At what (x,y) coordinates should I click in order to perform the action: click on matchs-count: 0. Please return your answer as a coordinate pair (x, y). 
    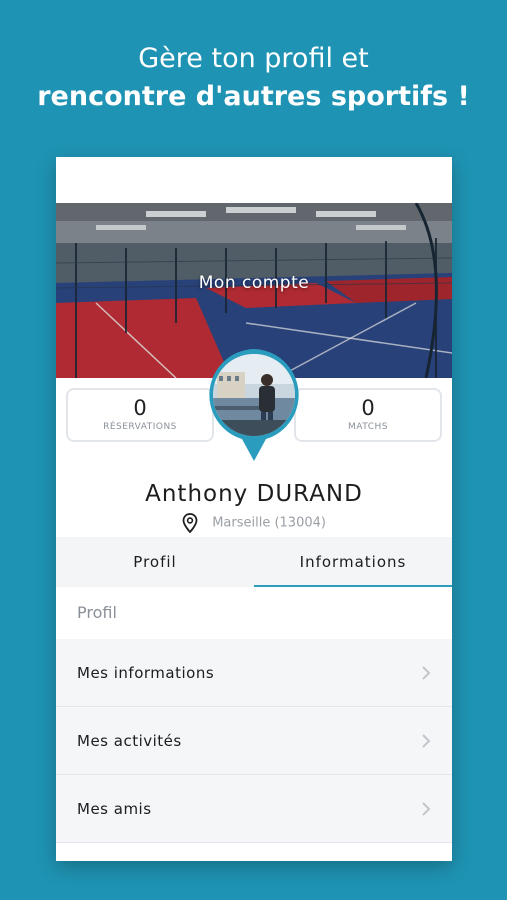
    Looking at the image, I should click on (368, 408).